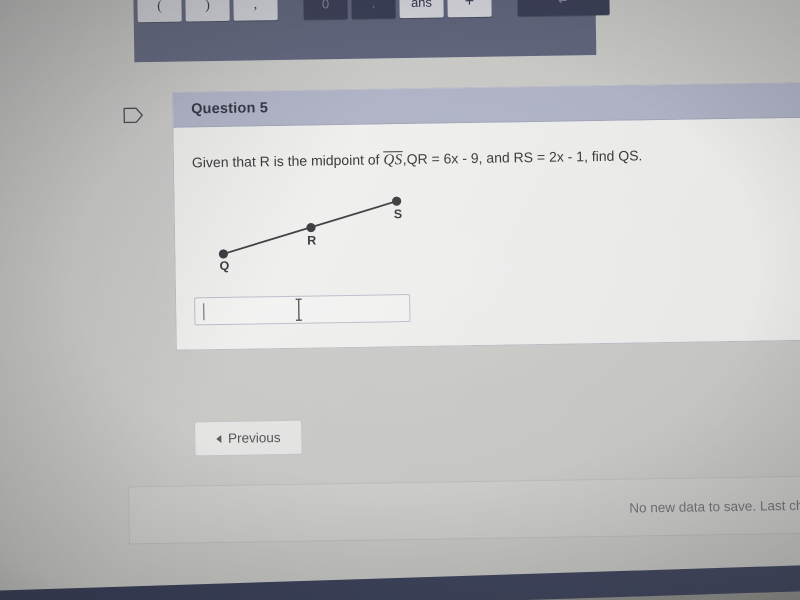  I want to click on prompt-part-1: Given that R is the midpoint of, so click(287, 161).